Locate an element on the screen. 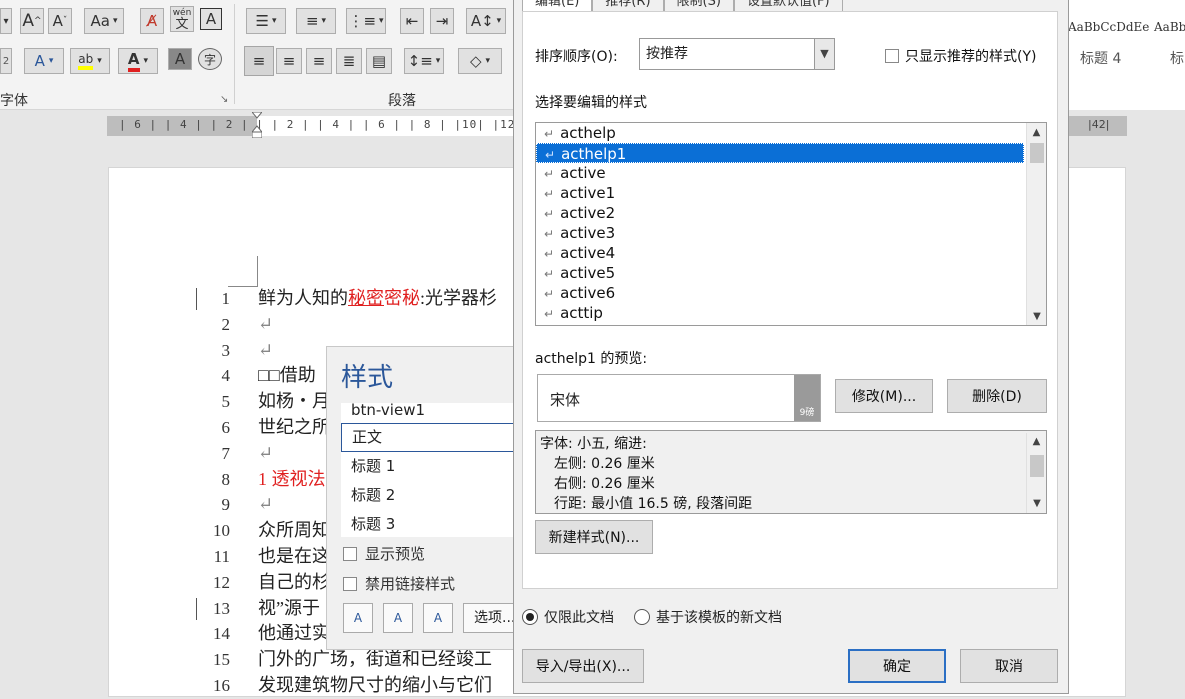 Image resolution: width=1185 pixels, height=699 pixels. sort-order-select: 按推荐 ▼ is located at coordinates (737, 54).